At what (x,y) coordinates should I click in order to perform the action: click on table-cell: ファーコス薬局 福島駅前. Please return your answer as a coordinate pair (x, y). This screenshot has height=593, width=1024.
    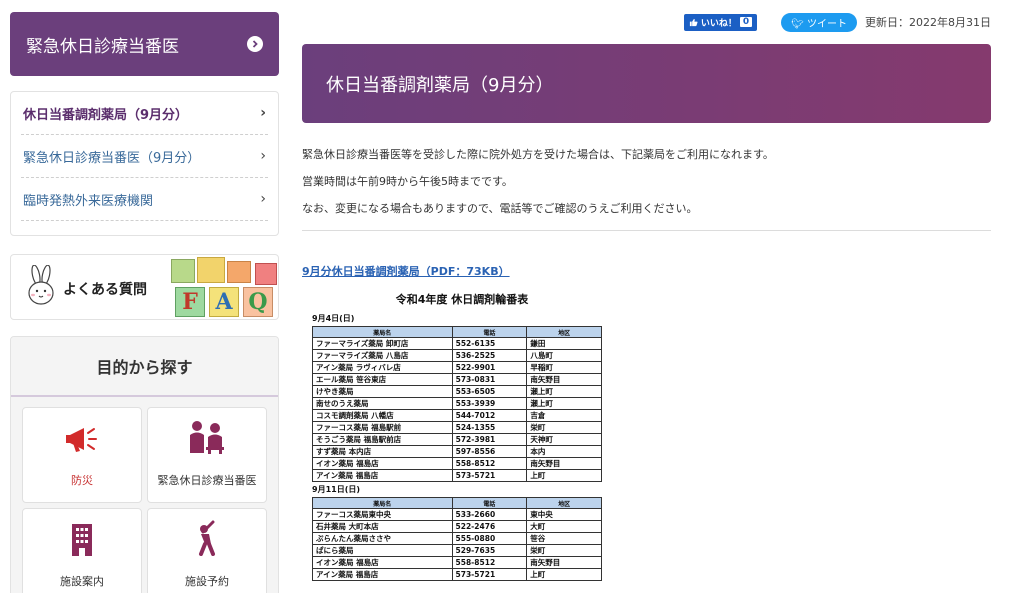
    Looking at the image, I should click on (382, 427).